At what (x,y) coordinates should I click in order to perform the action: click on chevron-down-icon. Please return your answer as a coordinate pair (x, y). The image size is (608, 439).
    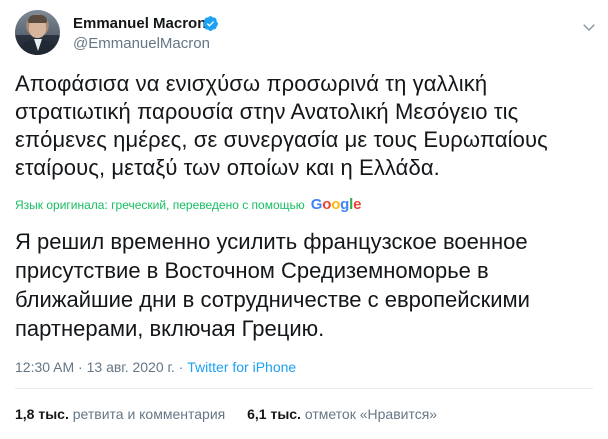
    Looking at the image, I should click on (589, 27).